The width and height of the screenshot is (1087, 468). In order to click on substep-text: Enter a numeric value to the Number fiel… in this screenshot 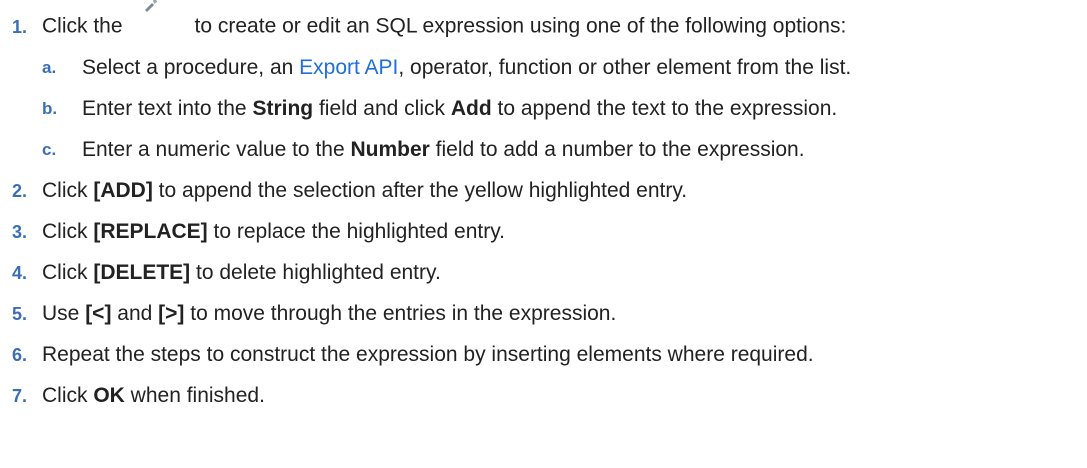, I will do `click(443, 149)`.